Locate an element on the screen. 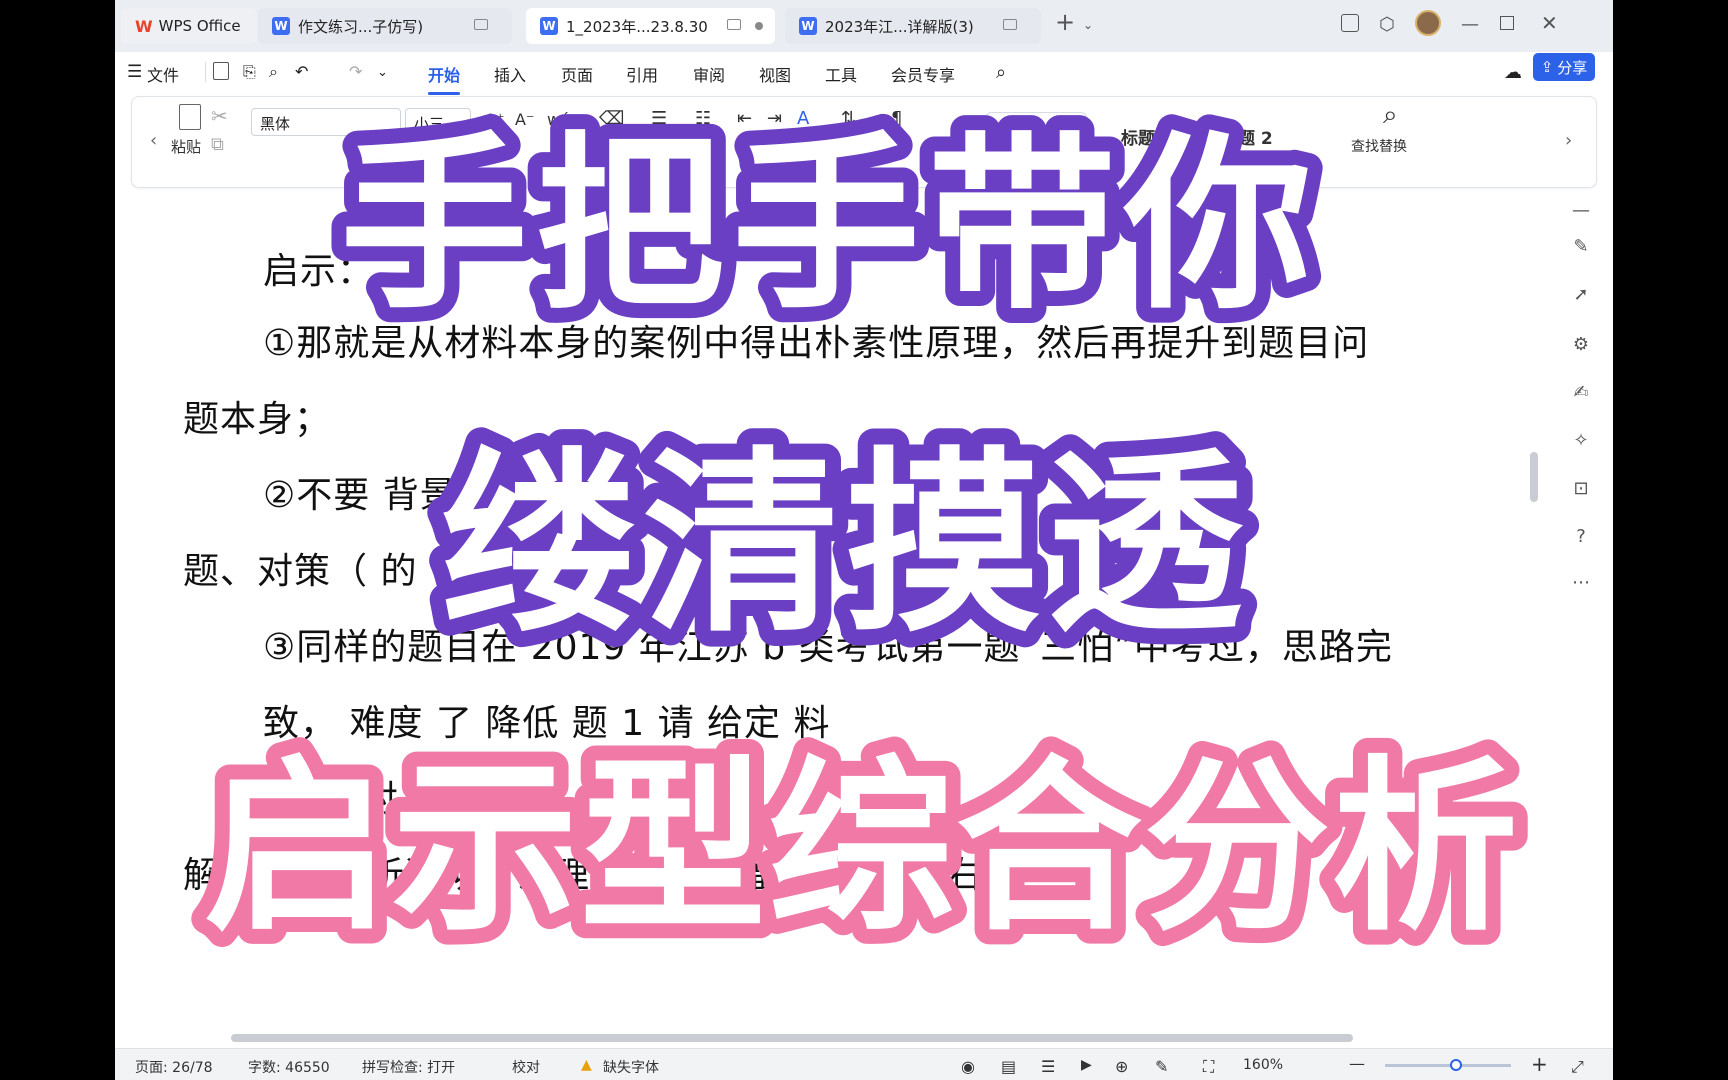 The image size is (1728, 1080). ribbon-scroll-left-icon: ‹ is located at coordinates (153, 140).